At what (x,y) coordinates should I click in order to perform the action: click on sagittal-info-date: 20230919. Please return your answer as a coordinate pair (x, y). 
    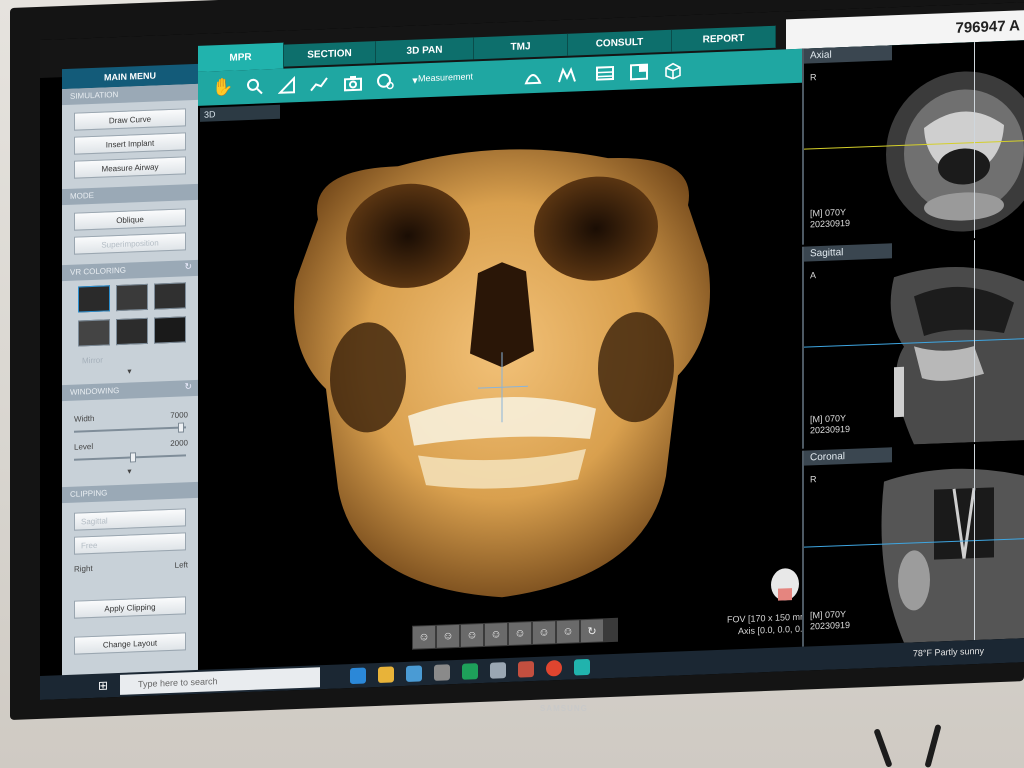
    Looking at the image, I should click on (830, 429).